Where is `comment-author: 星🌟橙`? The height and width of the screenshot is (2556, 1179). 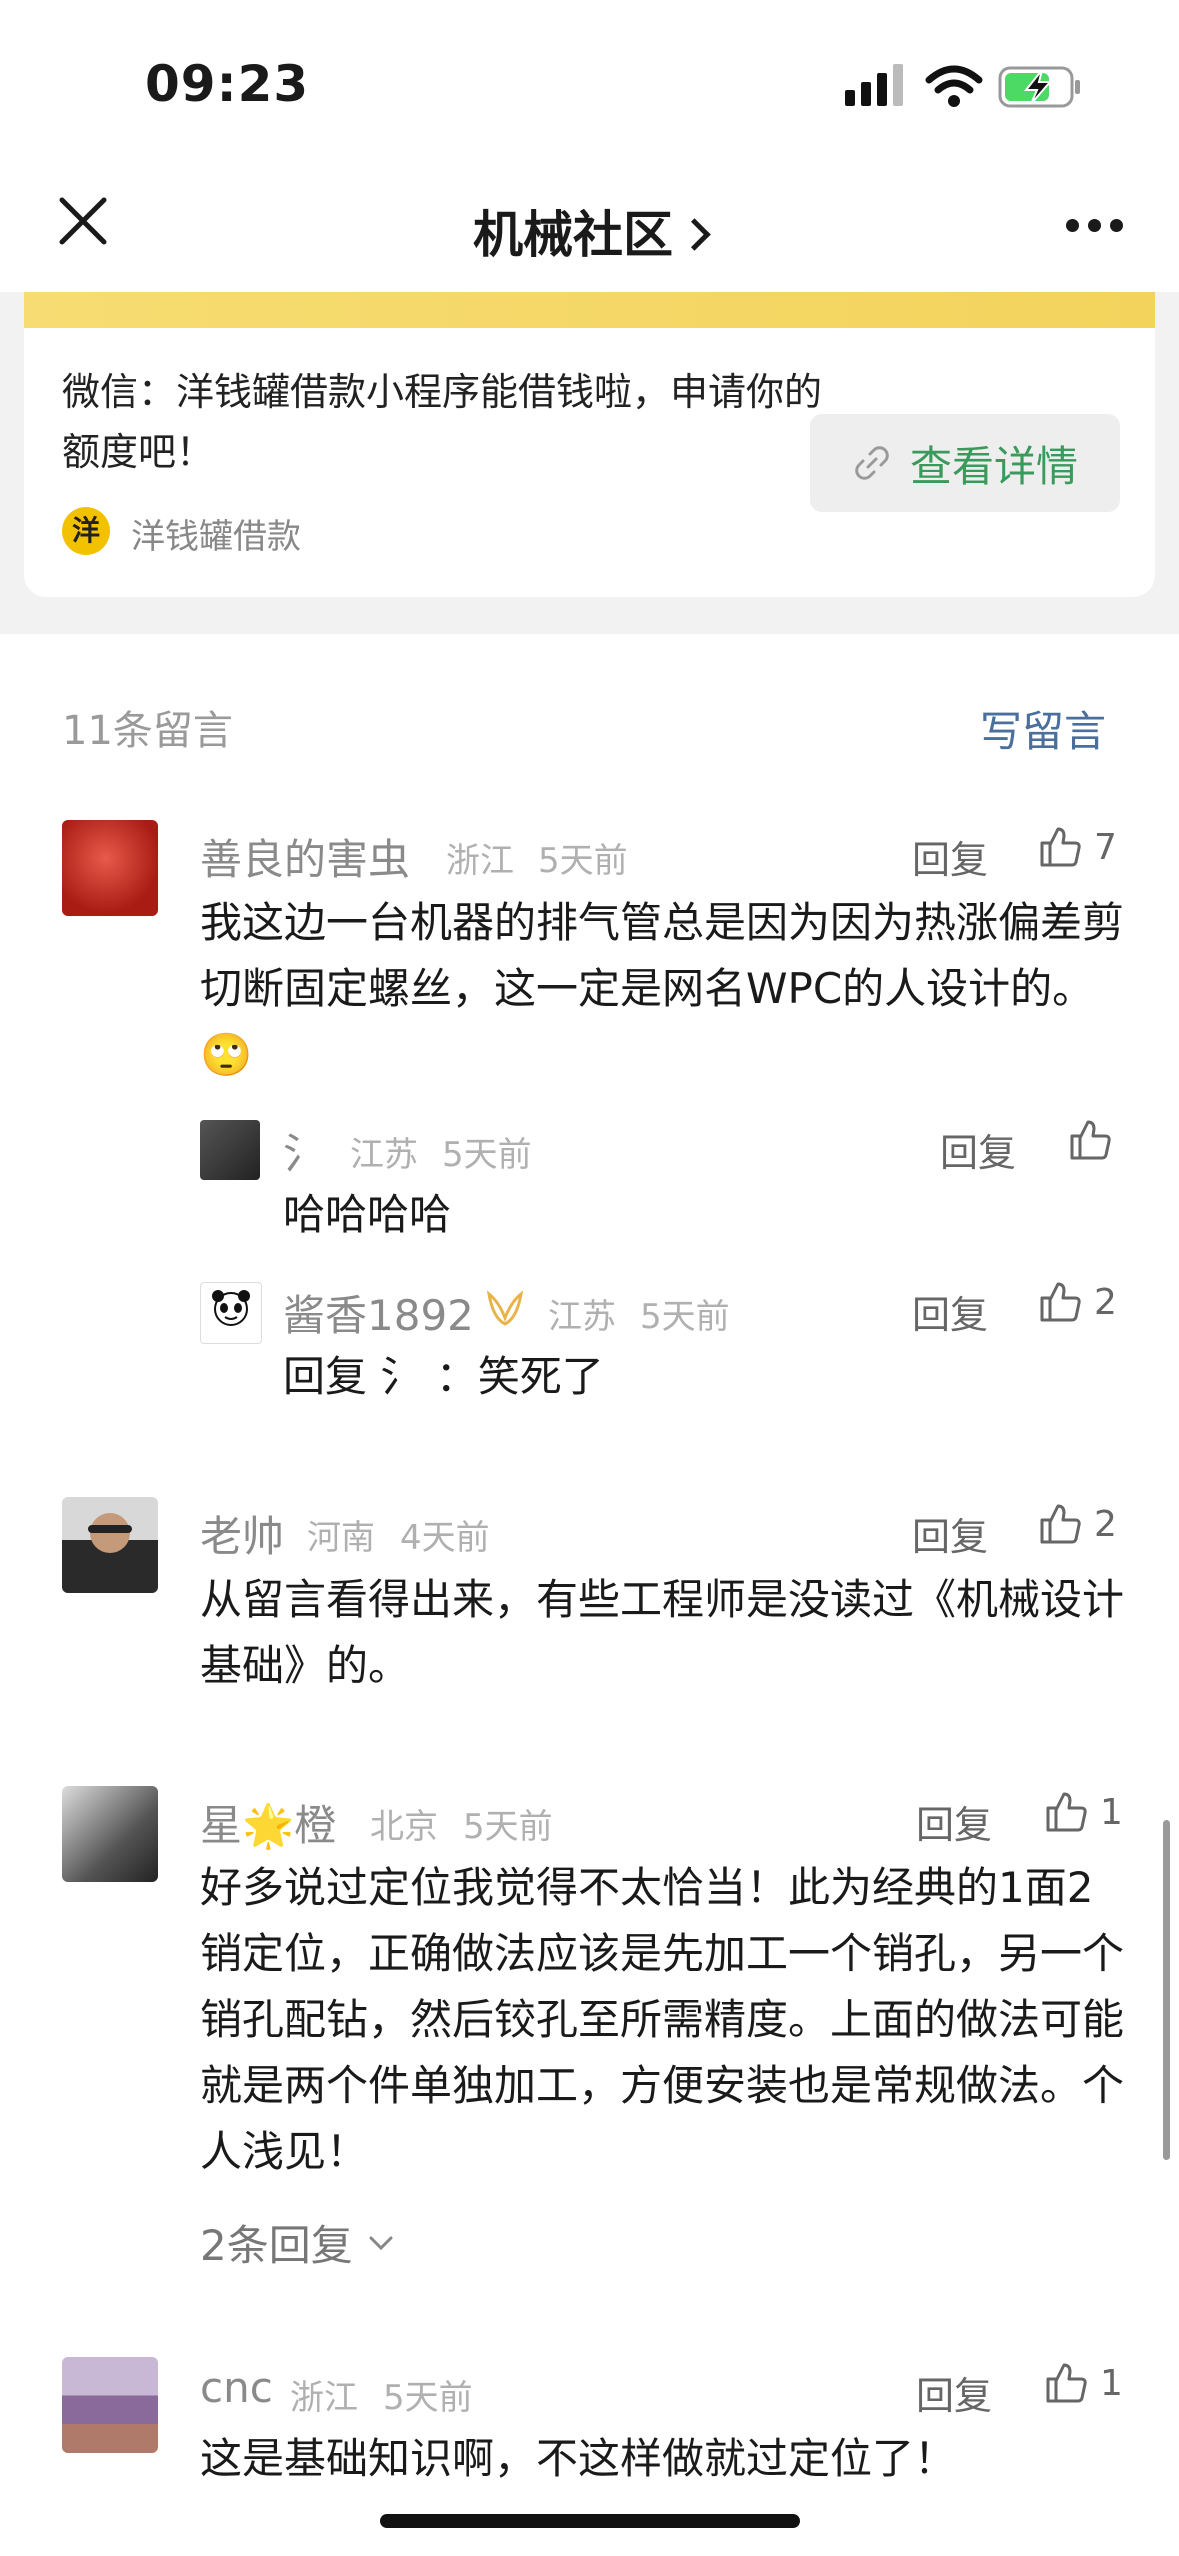 comment-author: 星🌟橙 is located at coordinates (268, 1822).